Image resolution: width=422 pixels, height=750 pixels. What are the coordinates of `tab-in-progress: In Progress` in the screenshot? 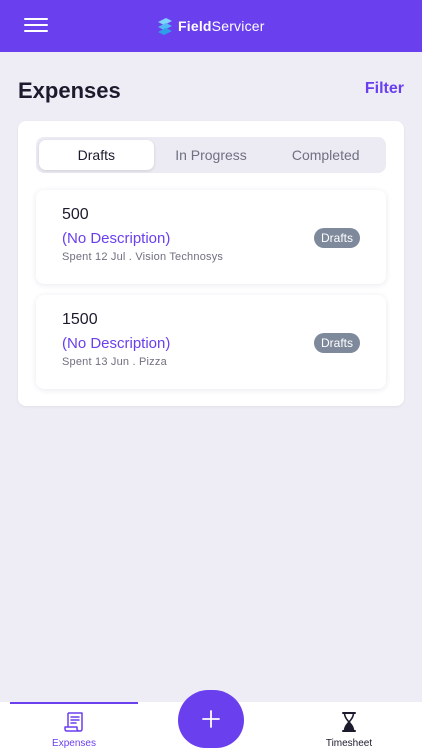 It's located at (211, 155).